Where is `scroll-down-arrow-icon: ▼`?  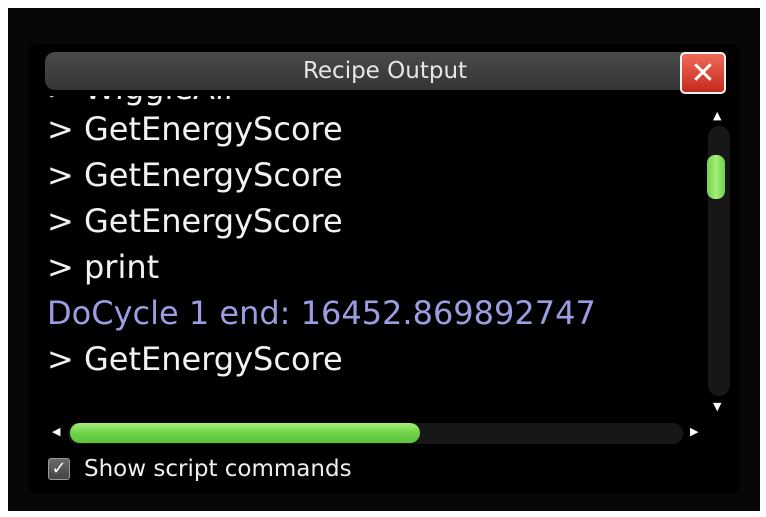 scroll-down-arrow-icon: ▼ is located at coordinates (717, 407).